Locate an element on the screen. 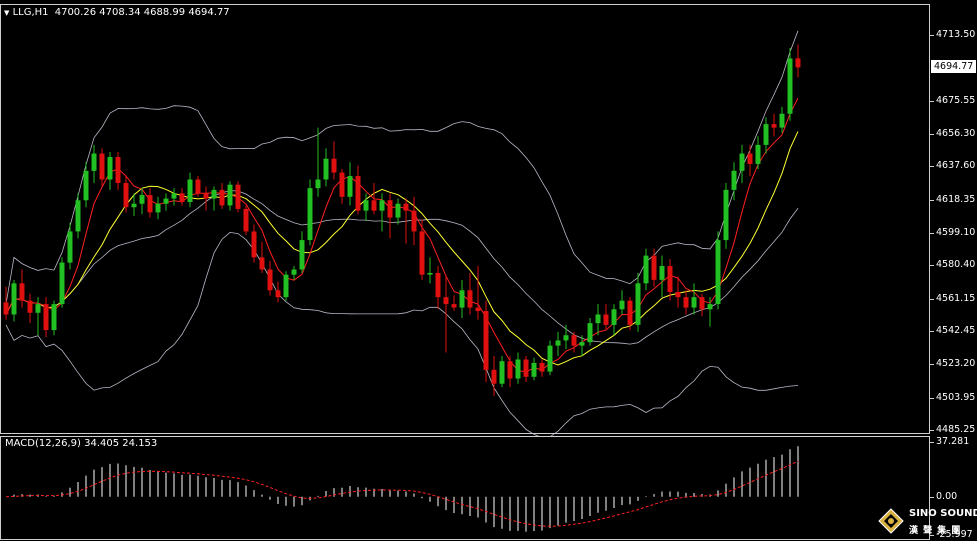 Image resolution: width=977 pixels, height=541 pixels. symbol-label: LLG,H1 is located at coordinates (30, 12).